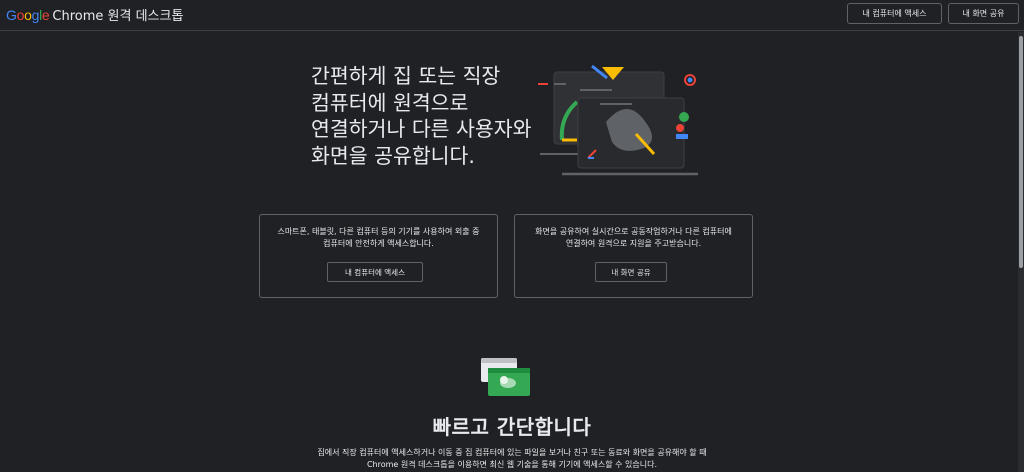 The image size is (1024, 472). Describe the element at coordinates (505, 377) in the screenshot. I see `windows-stack-icon` at that location.